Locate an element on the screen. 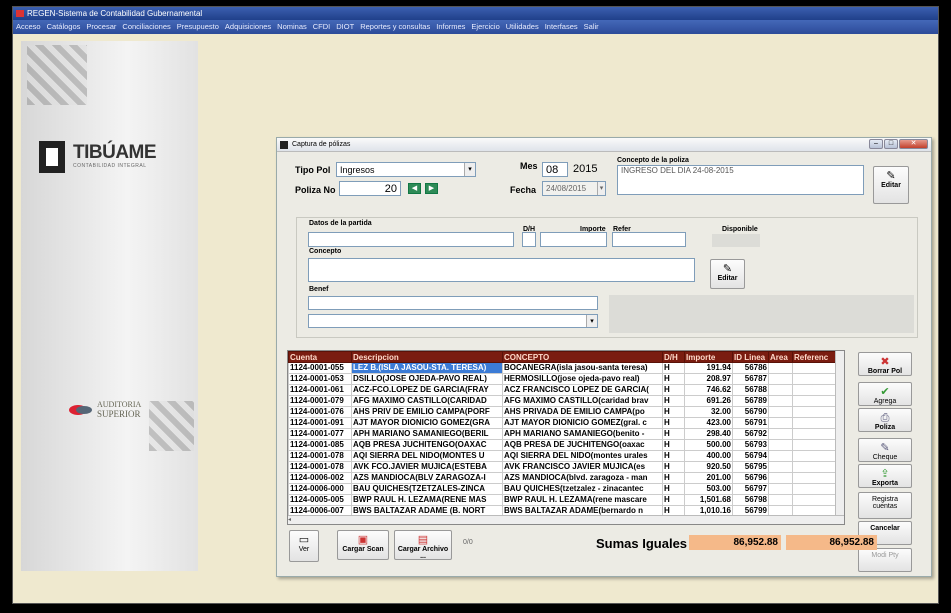 The image size is (951, 613). table-cell: BWP RAUL H. LEZAMA(RENE MAS is located at coordinates (427, 500).